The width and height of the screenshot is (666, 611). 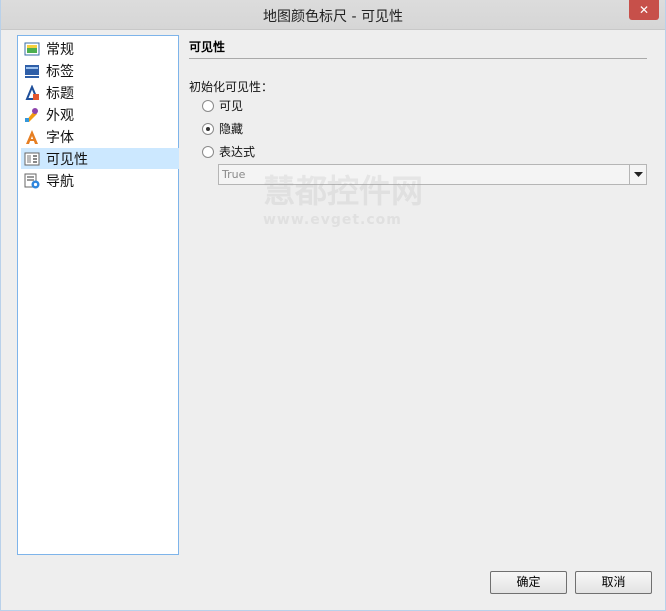 What do you see at coordinates (100, 136) in the screenshot?
I see `sidebar-item-font: 字体` at bounding box center [100, 136].